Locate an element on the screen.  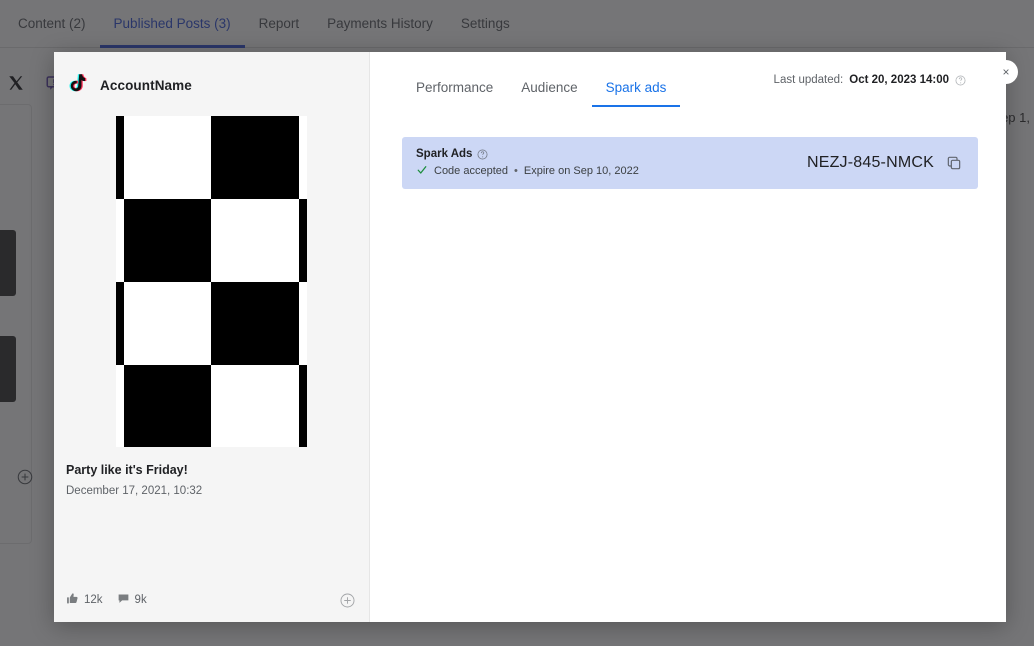
post-caption: Party like it's Friday! is located at coordinates (127, 470).